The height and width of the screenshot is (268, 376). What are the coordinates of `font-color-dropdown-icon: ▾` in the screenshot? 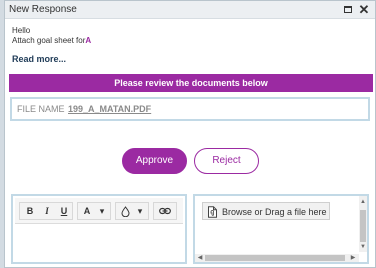 It's located at (102, 211).